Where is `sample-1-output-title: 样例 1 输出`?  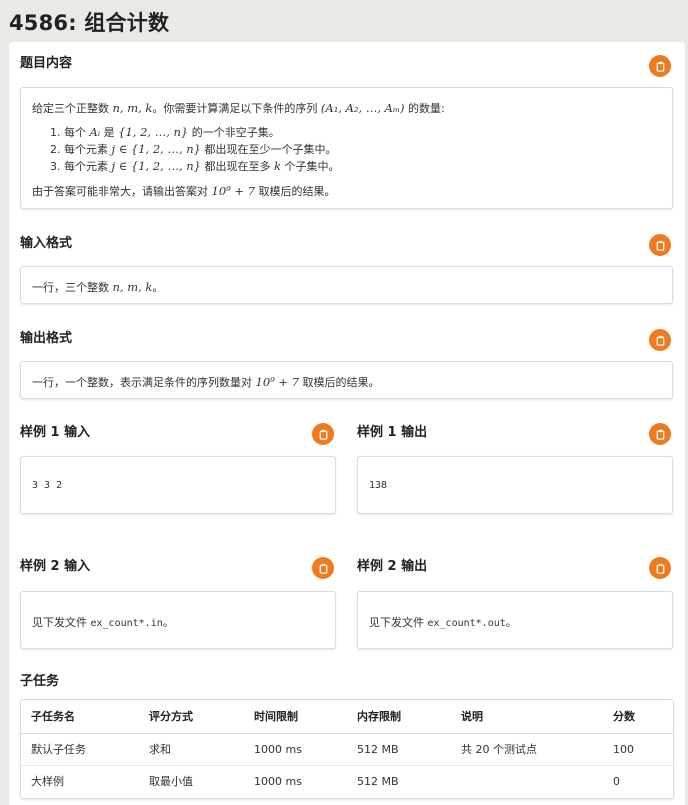 sample-1-output-title: 样例 1 输出 is located at coordinates (392, 432).